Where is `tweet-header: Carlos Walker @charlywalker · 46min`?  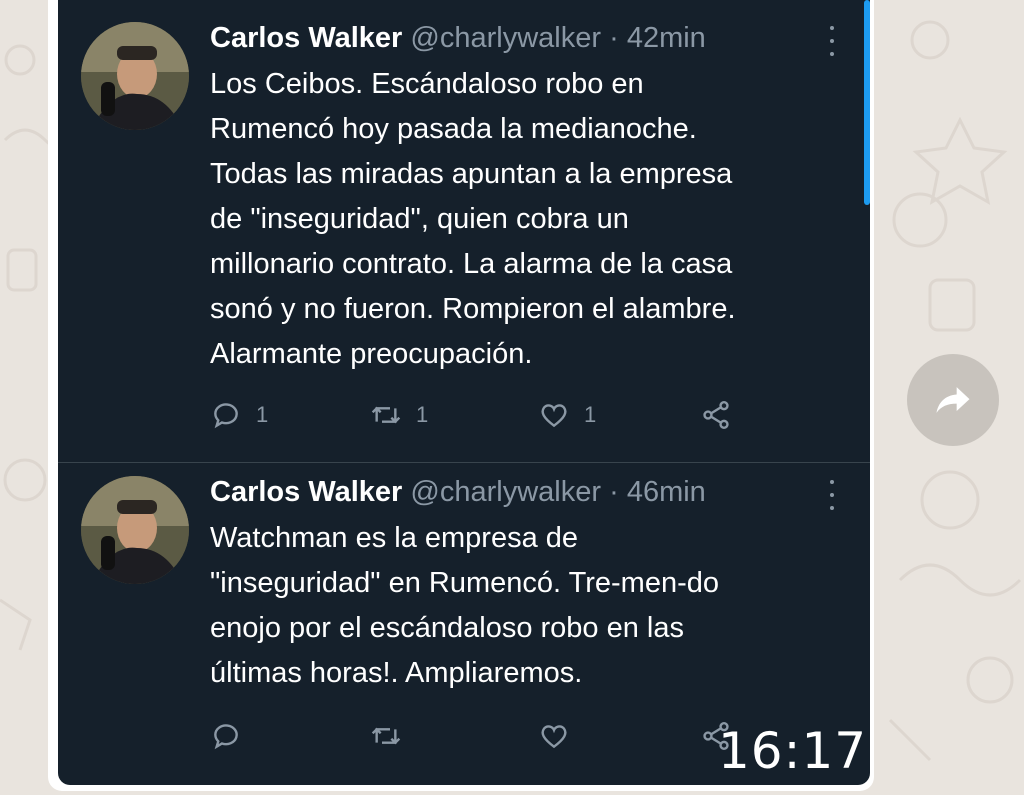 tweet-header: Carlos Walker @charlywalker · 46min is located at coordinates (458, 492).